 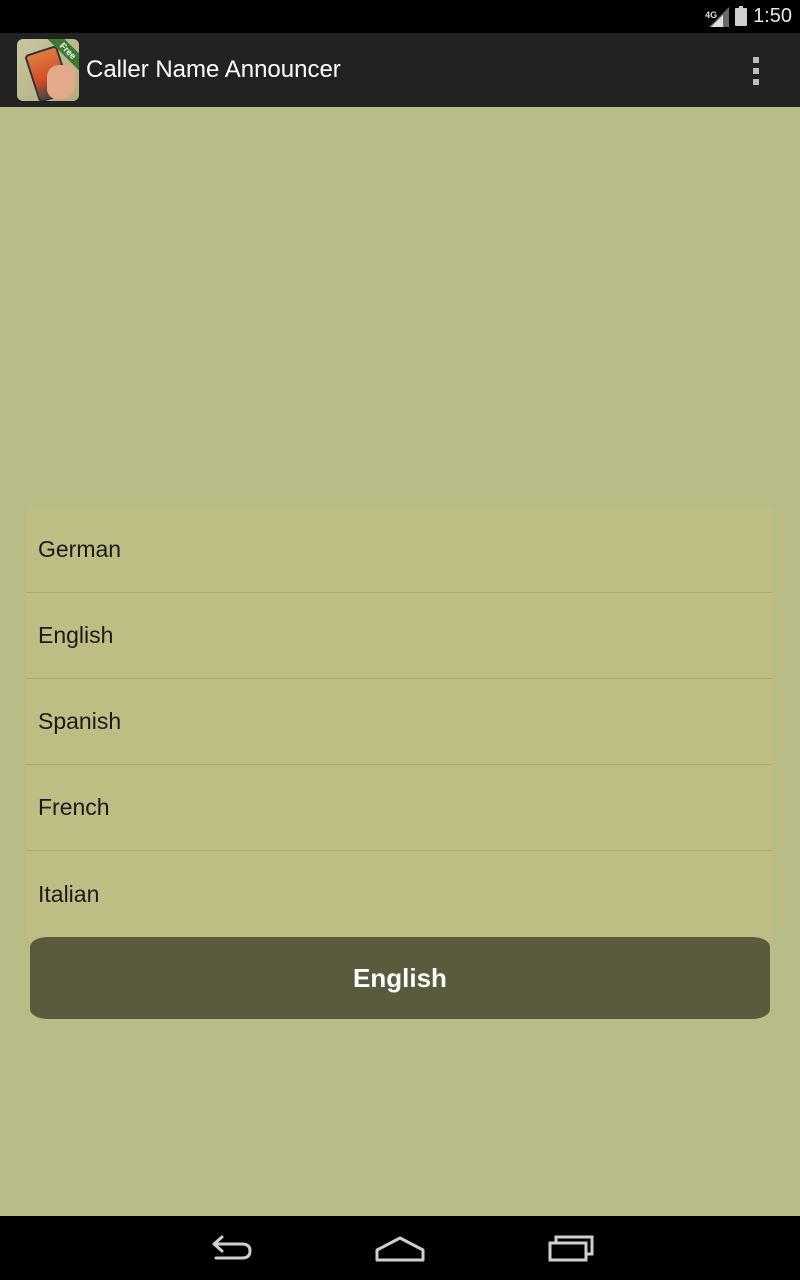 What do you see at coordinates (399, 636) in the screenshot?
I see `language-item-english: English` at bounding box center [399, 636].